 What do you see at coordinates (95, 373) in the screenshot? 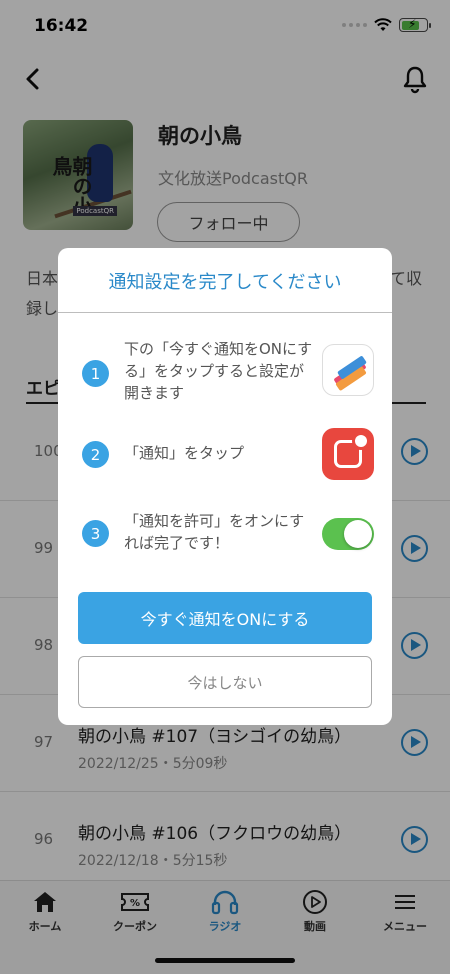
I see `step-number-badge: 1` at bounding box center [95, 373].